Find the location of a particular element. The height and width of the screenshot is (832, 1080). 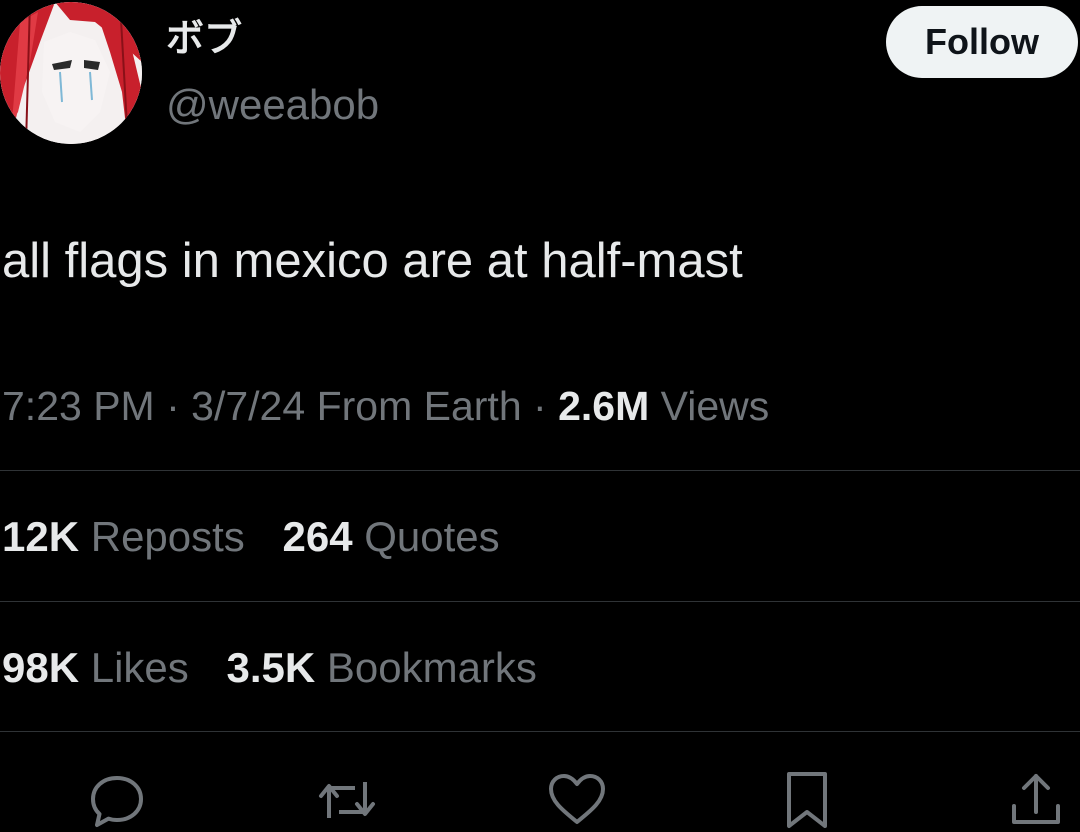

bookmarks-stat: 3.5K Bookmarks is located at coordinates (381, 668).